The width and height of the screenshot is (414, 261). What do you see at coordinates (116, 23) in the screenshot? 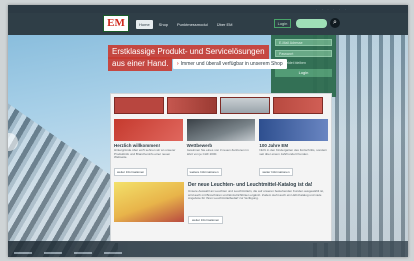
I see `logo: EM` at bounding box center [116, 23].